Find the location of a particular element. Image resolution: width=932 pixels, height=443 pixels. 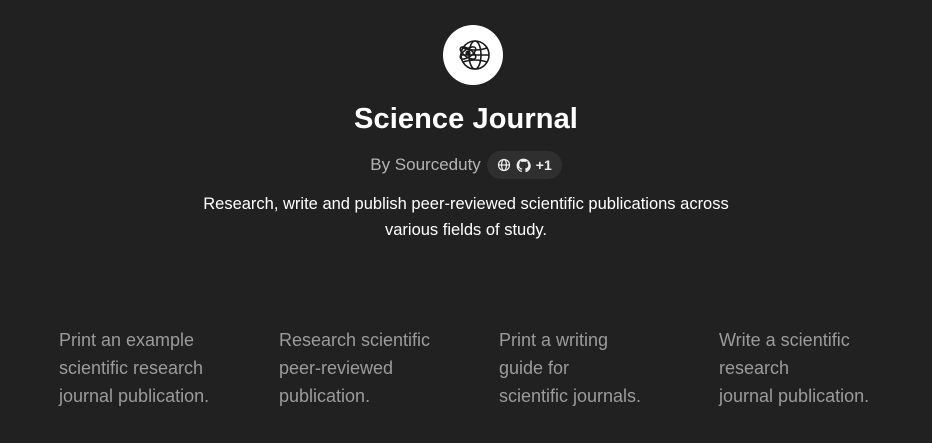

globe-icon is located at coordinates (503, 165).